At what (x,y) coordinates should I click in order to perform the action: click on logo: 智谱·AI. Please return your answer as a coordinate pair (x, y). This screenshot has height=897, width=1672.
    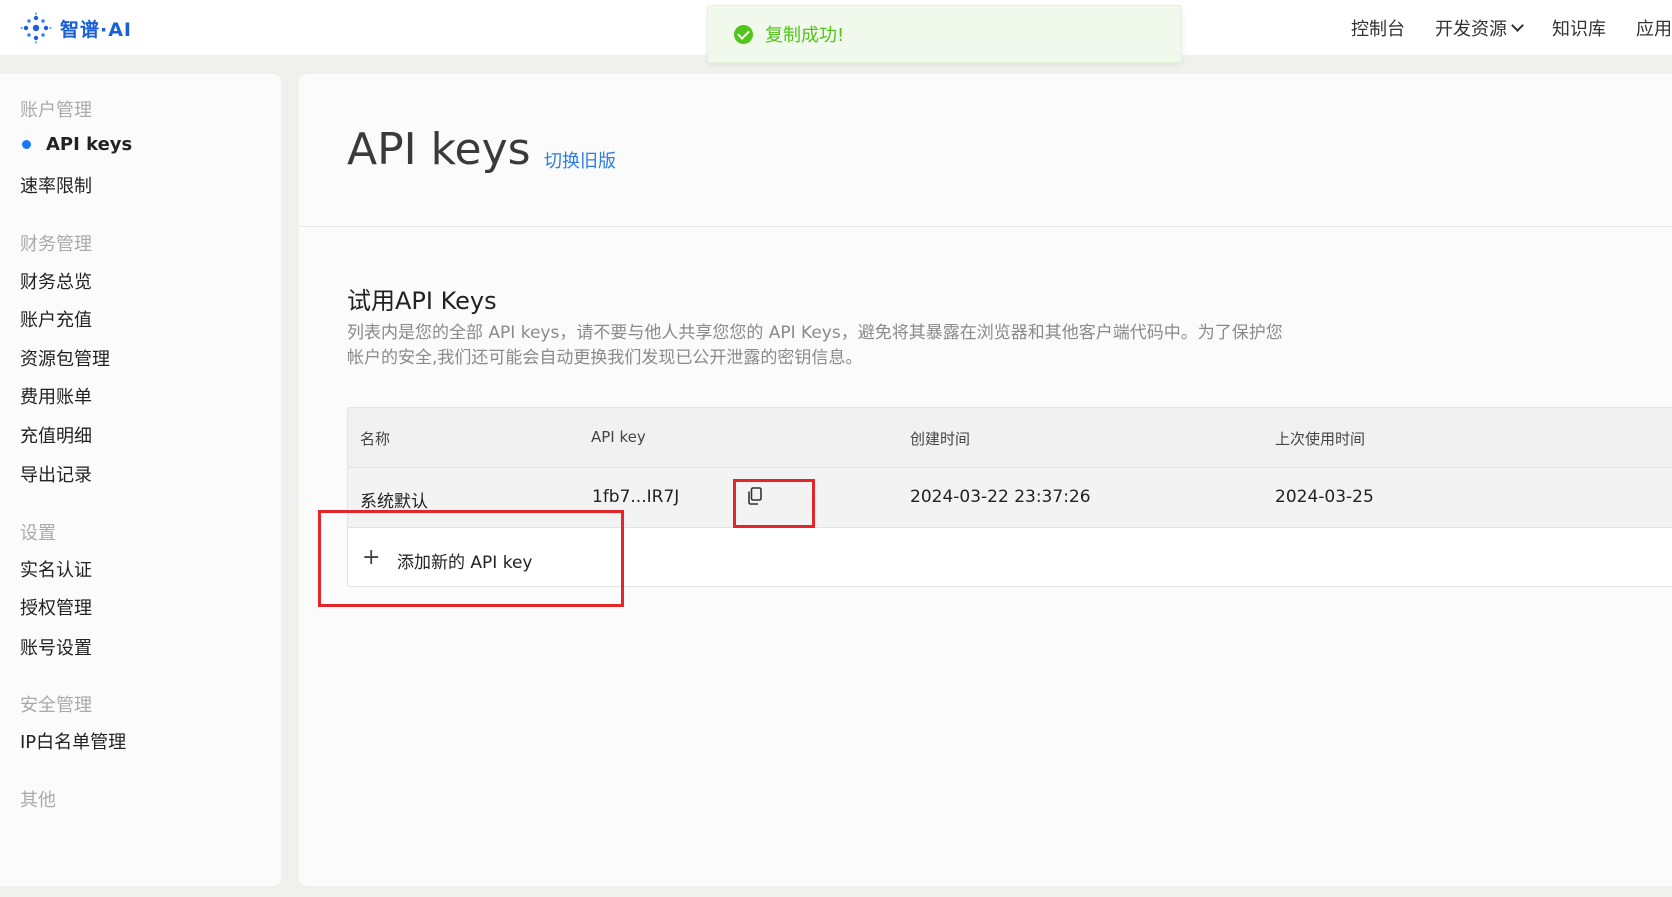
    Looking at the image, I should click on (76, 28).